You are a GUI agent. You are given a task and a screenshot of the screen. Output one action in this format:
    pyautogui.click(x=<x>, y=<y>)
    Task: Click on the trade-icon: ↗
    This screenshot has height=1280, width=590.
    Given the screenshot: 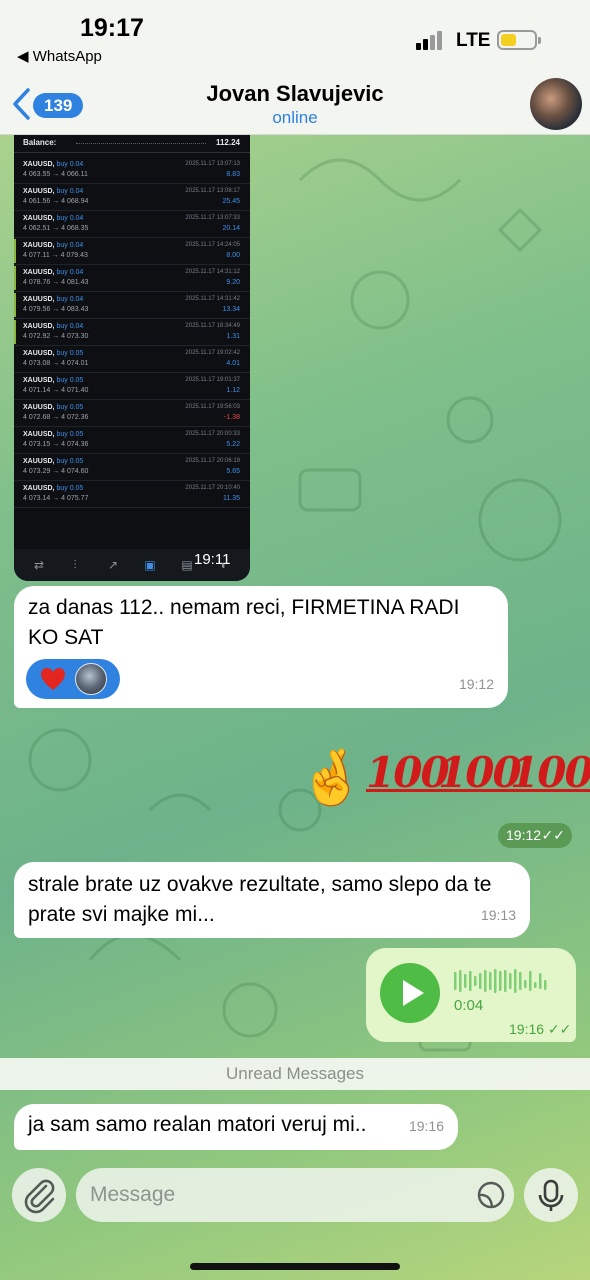 What is the action you would take?
    pyautogui.click(x=113, y=565)
    